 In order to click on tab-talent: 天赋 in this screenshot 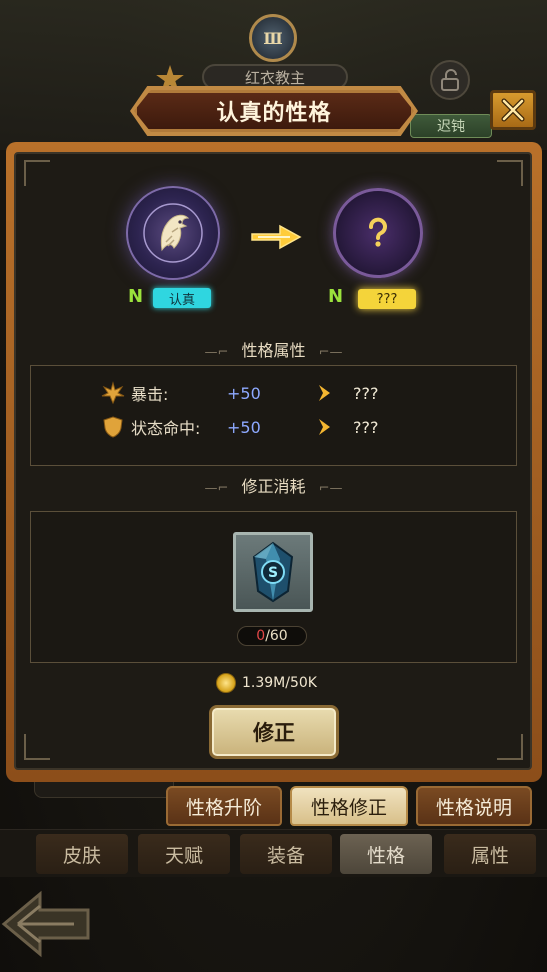, I will do `click(184, 854)`.